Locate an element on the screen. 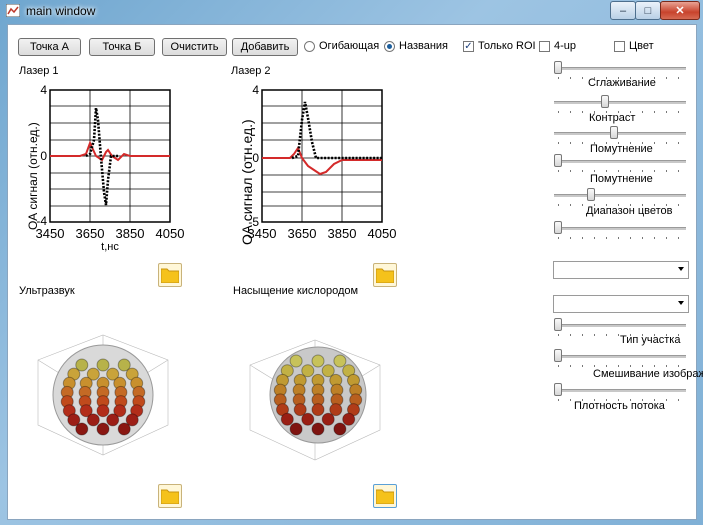  y-tick: 4 is located at coordinates (43, 90).